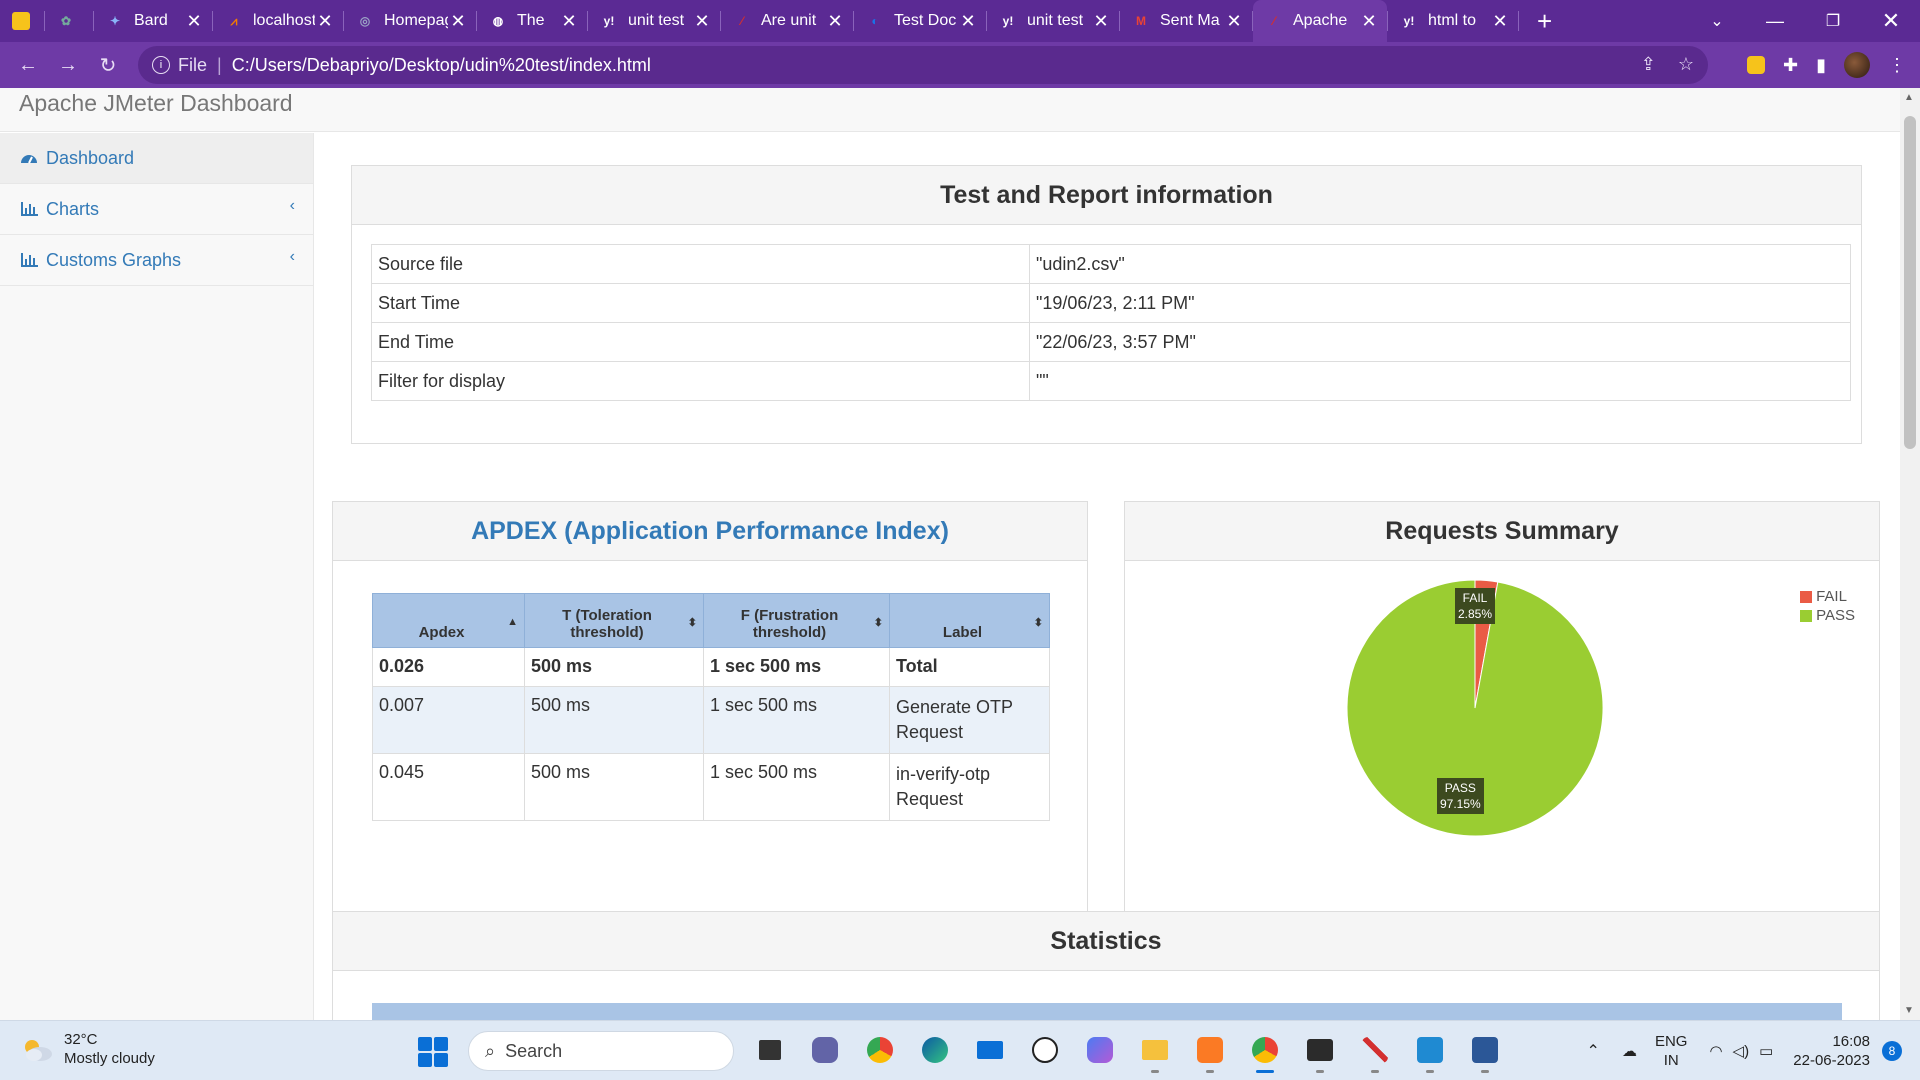 This screenshot has width=1920, height=1080. Describe the element at coordinates (1186, 21) in the screenshot. I see `tab-sent-ma: M Sent Ma ✕` at that location.